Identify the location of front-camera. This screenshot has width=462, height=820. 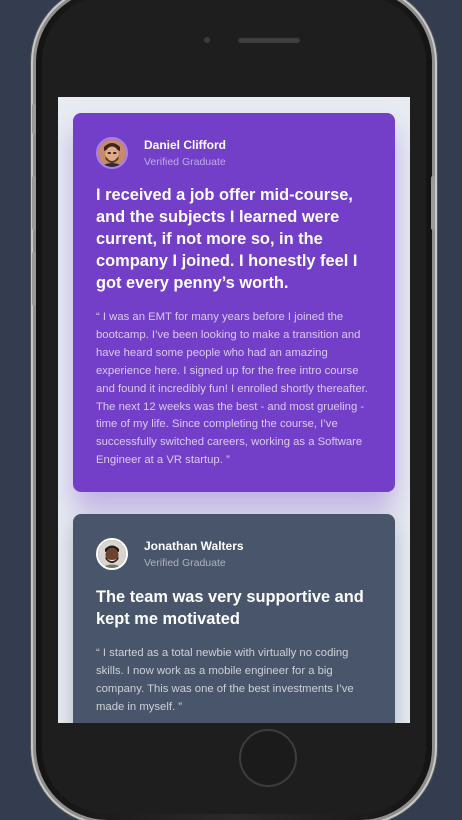
(207, 40).